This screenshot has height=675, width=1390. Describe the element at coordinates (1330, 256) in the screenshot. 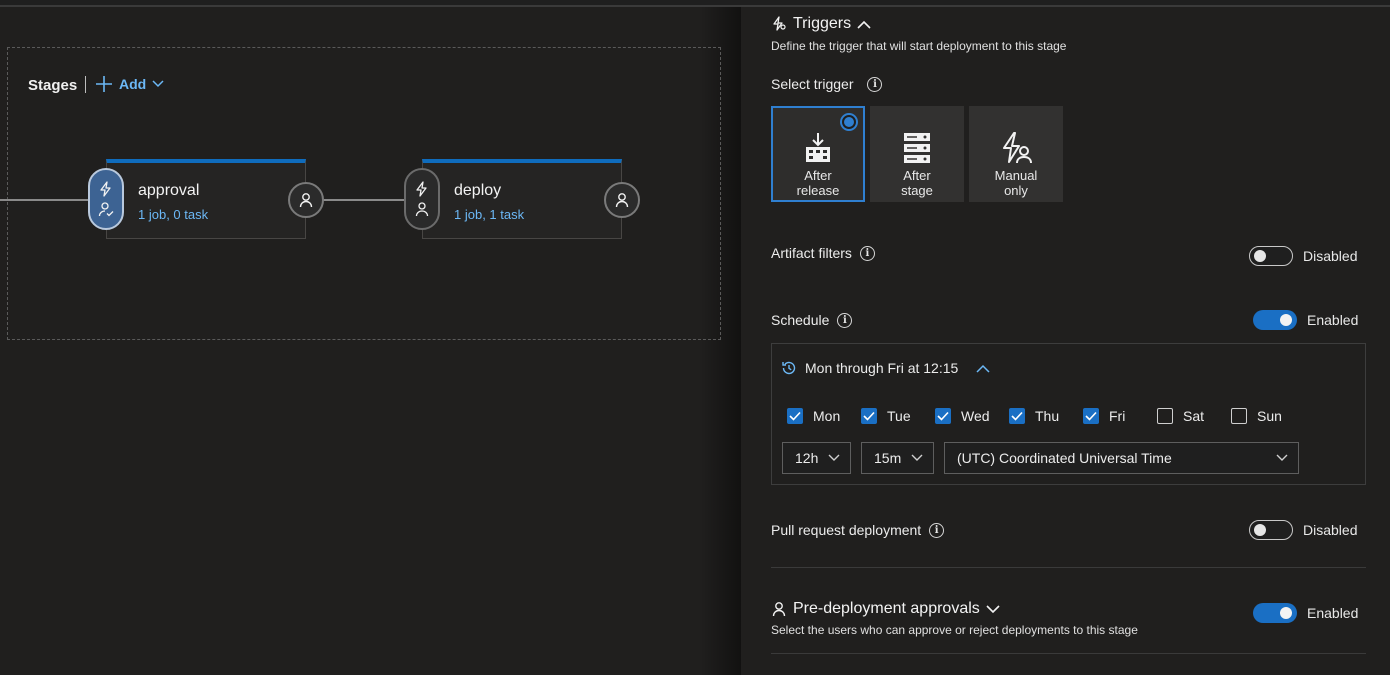

I see `artifact-filters-state: Disabled` at that location.